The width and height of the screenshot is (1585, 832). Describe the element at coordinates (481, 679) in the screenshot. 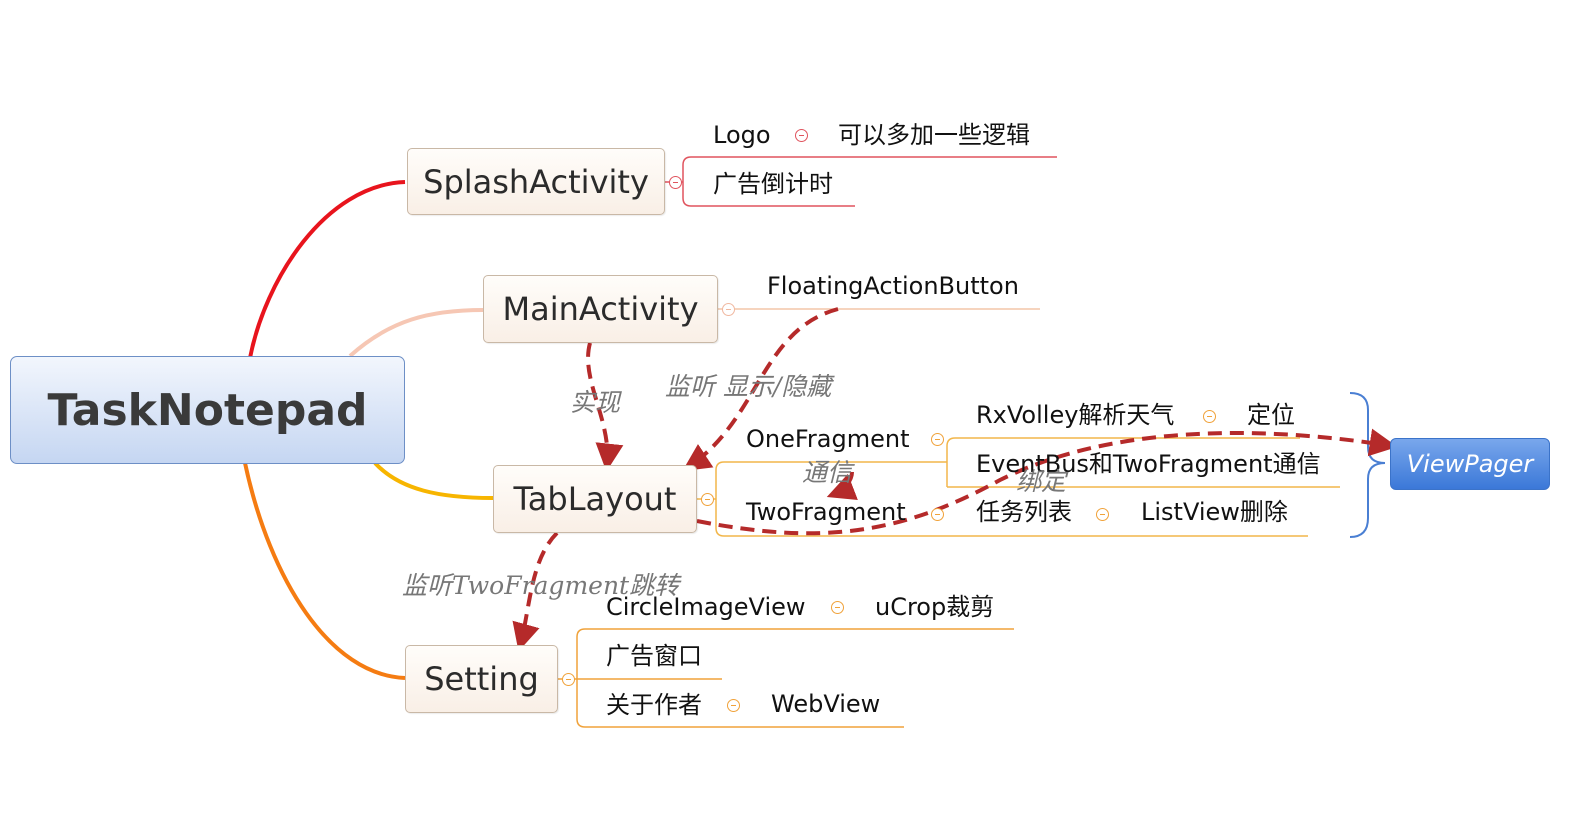

I see `node-setting: Setting` at that location.